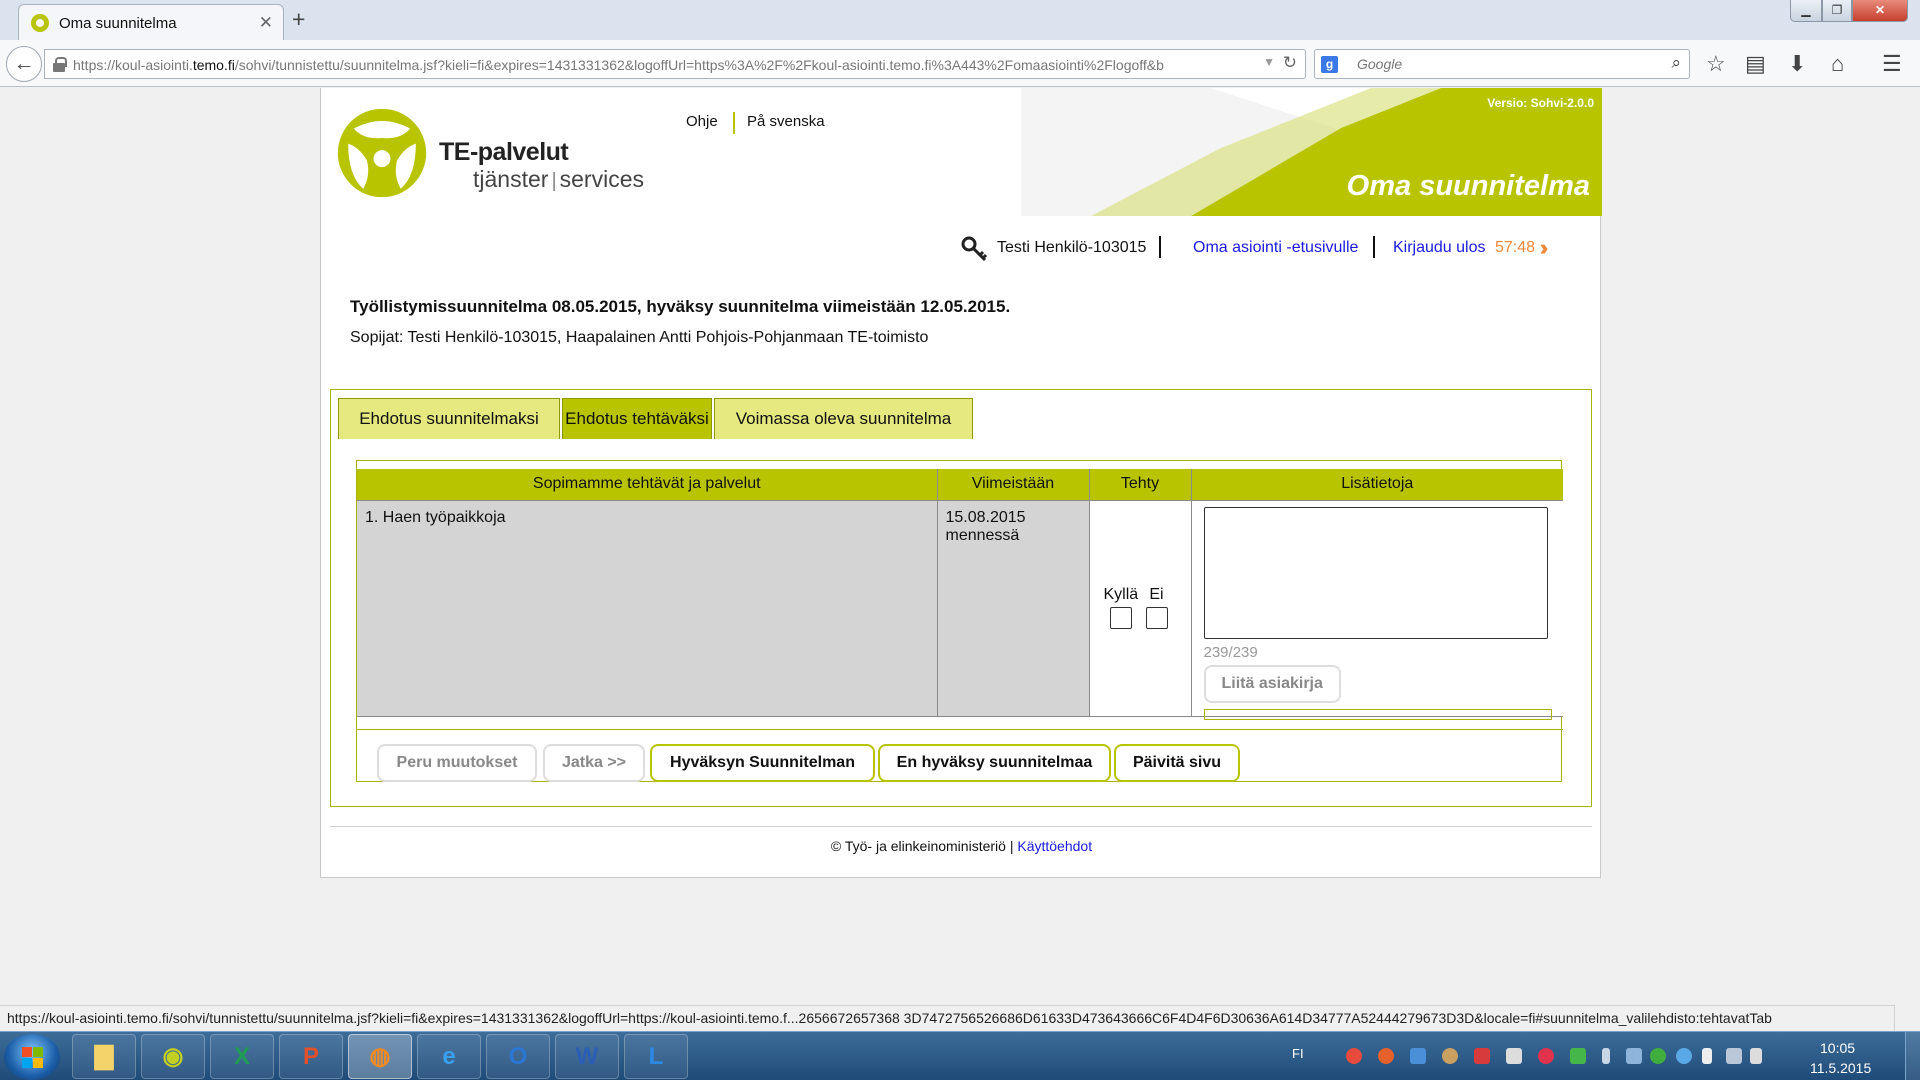  Describe the element at coordinates (1840, 1068) in the screenshot. I see `clock-date: 11.5.2015` at that location.